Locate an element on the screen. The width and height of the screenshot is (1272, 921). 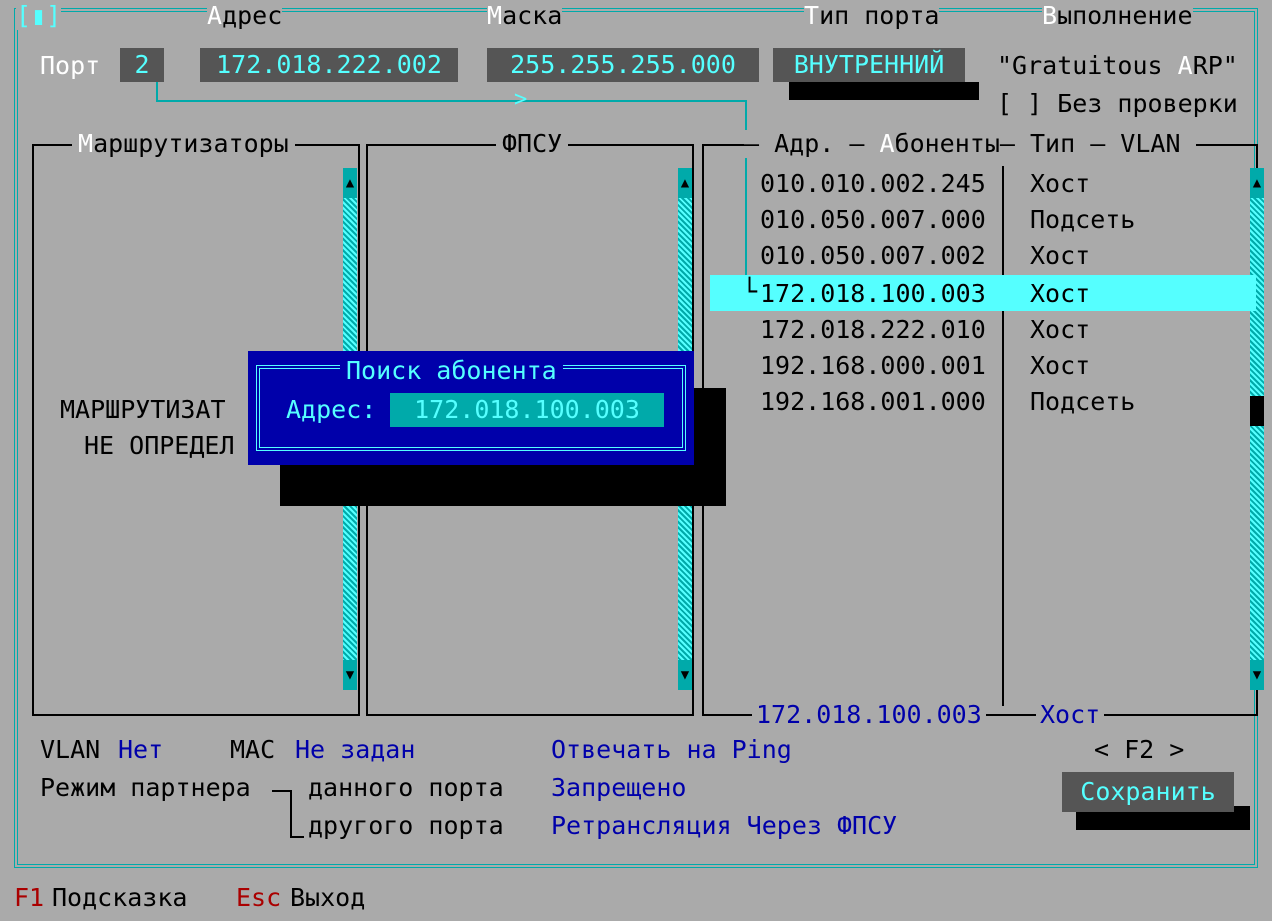
port-mask-field: 255.255.255.000 is located at coordinates (623, 65).